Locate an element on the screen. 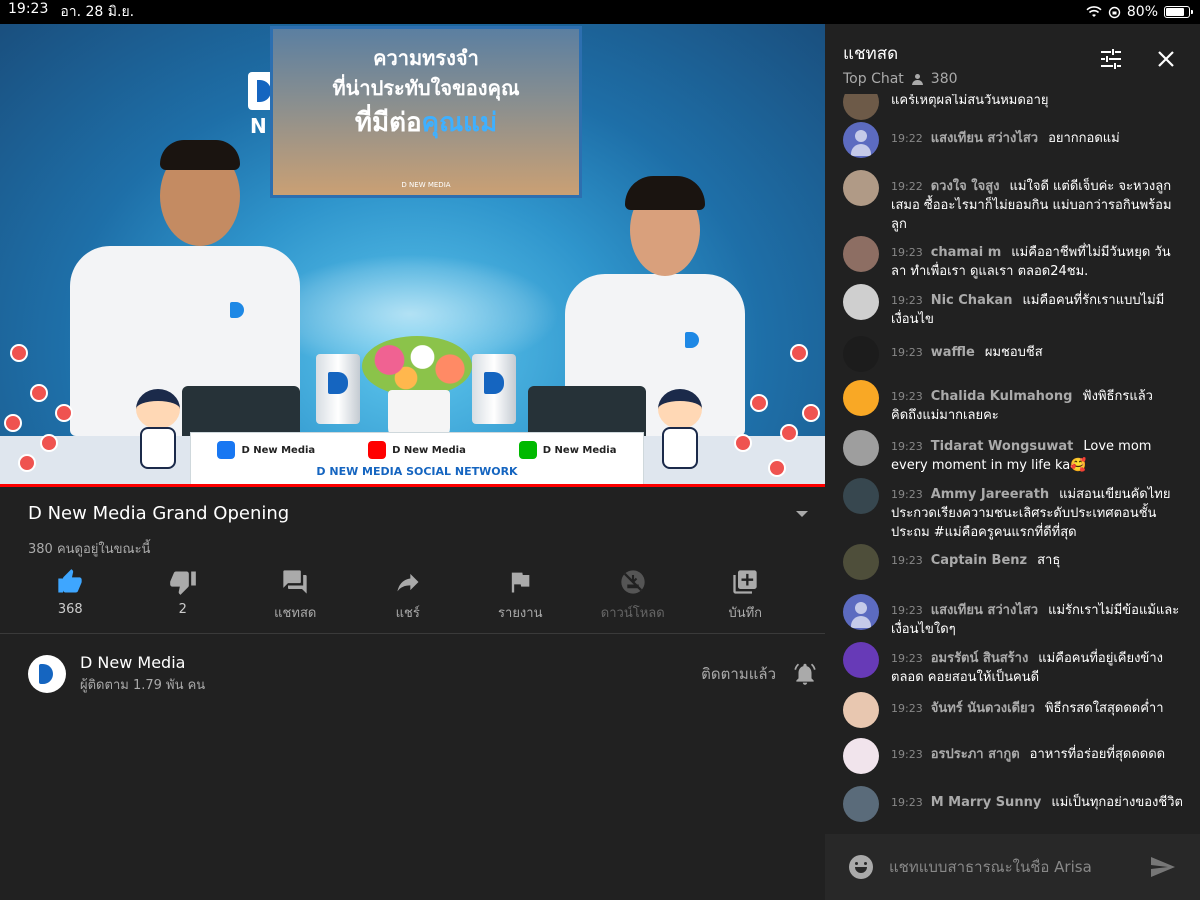 This screenshot has height=900, width=1200. dislike-button: 2 is located at coordinates (183, 595).